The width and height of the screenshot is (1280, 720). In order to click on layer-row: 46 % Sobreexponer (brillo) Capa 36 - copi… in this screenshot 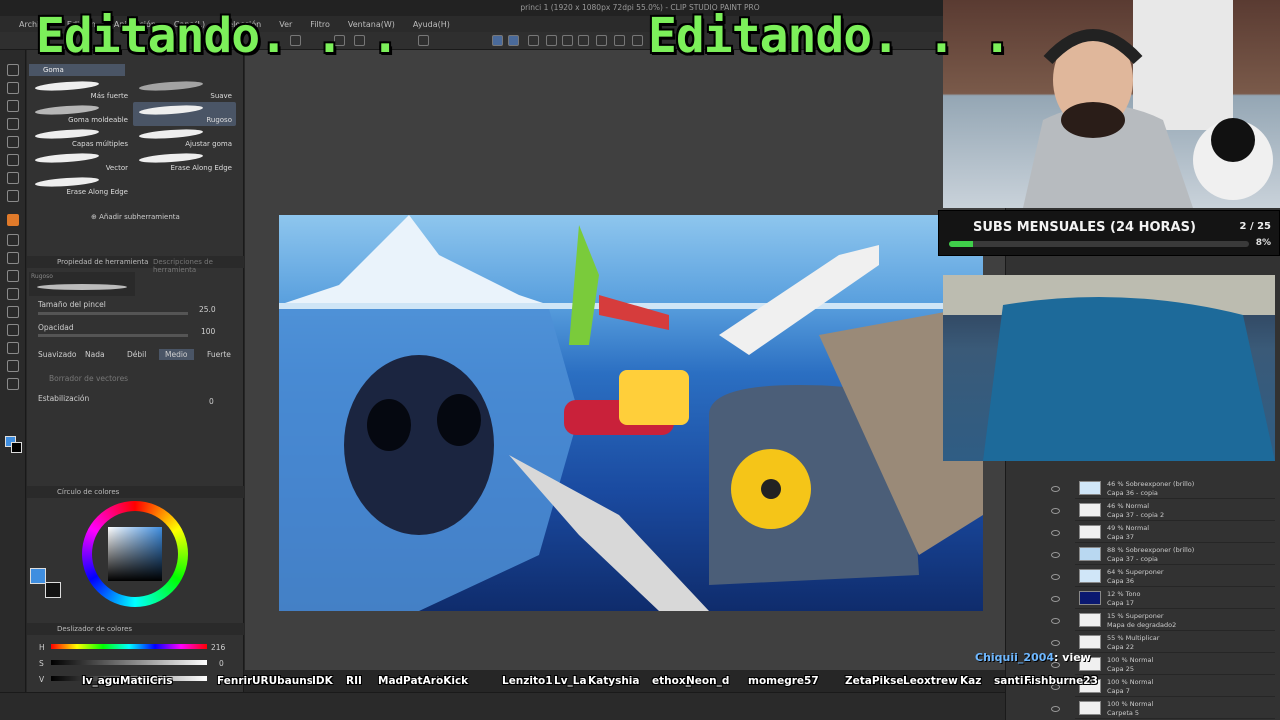, I will do `click(1175, 488)`.